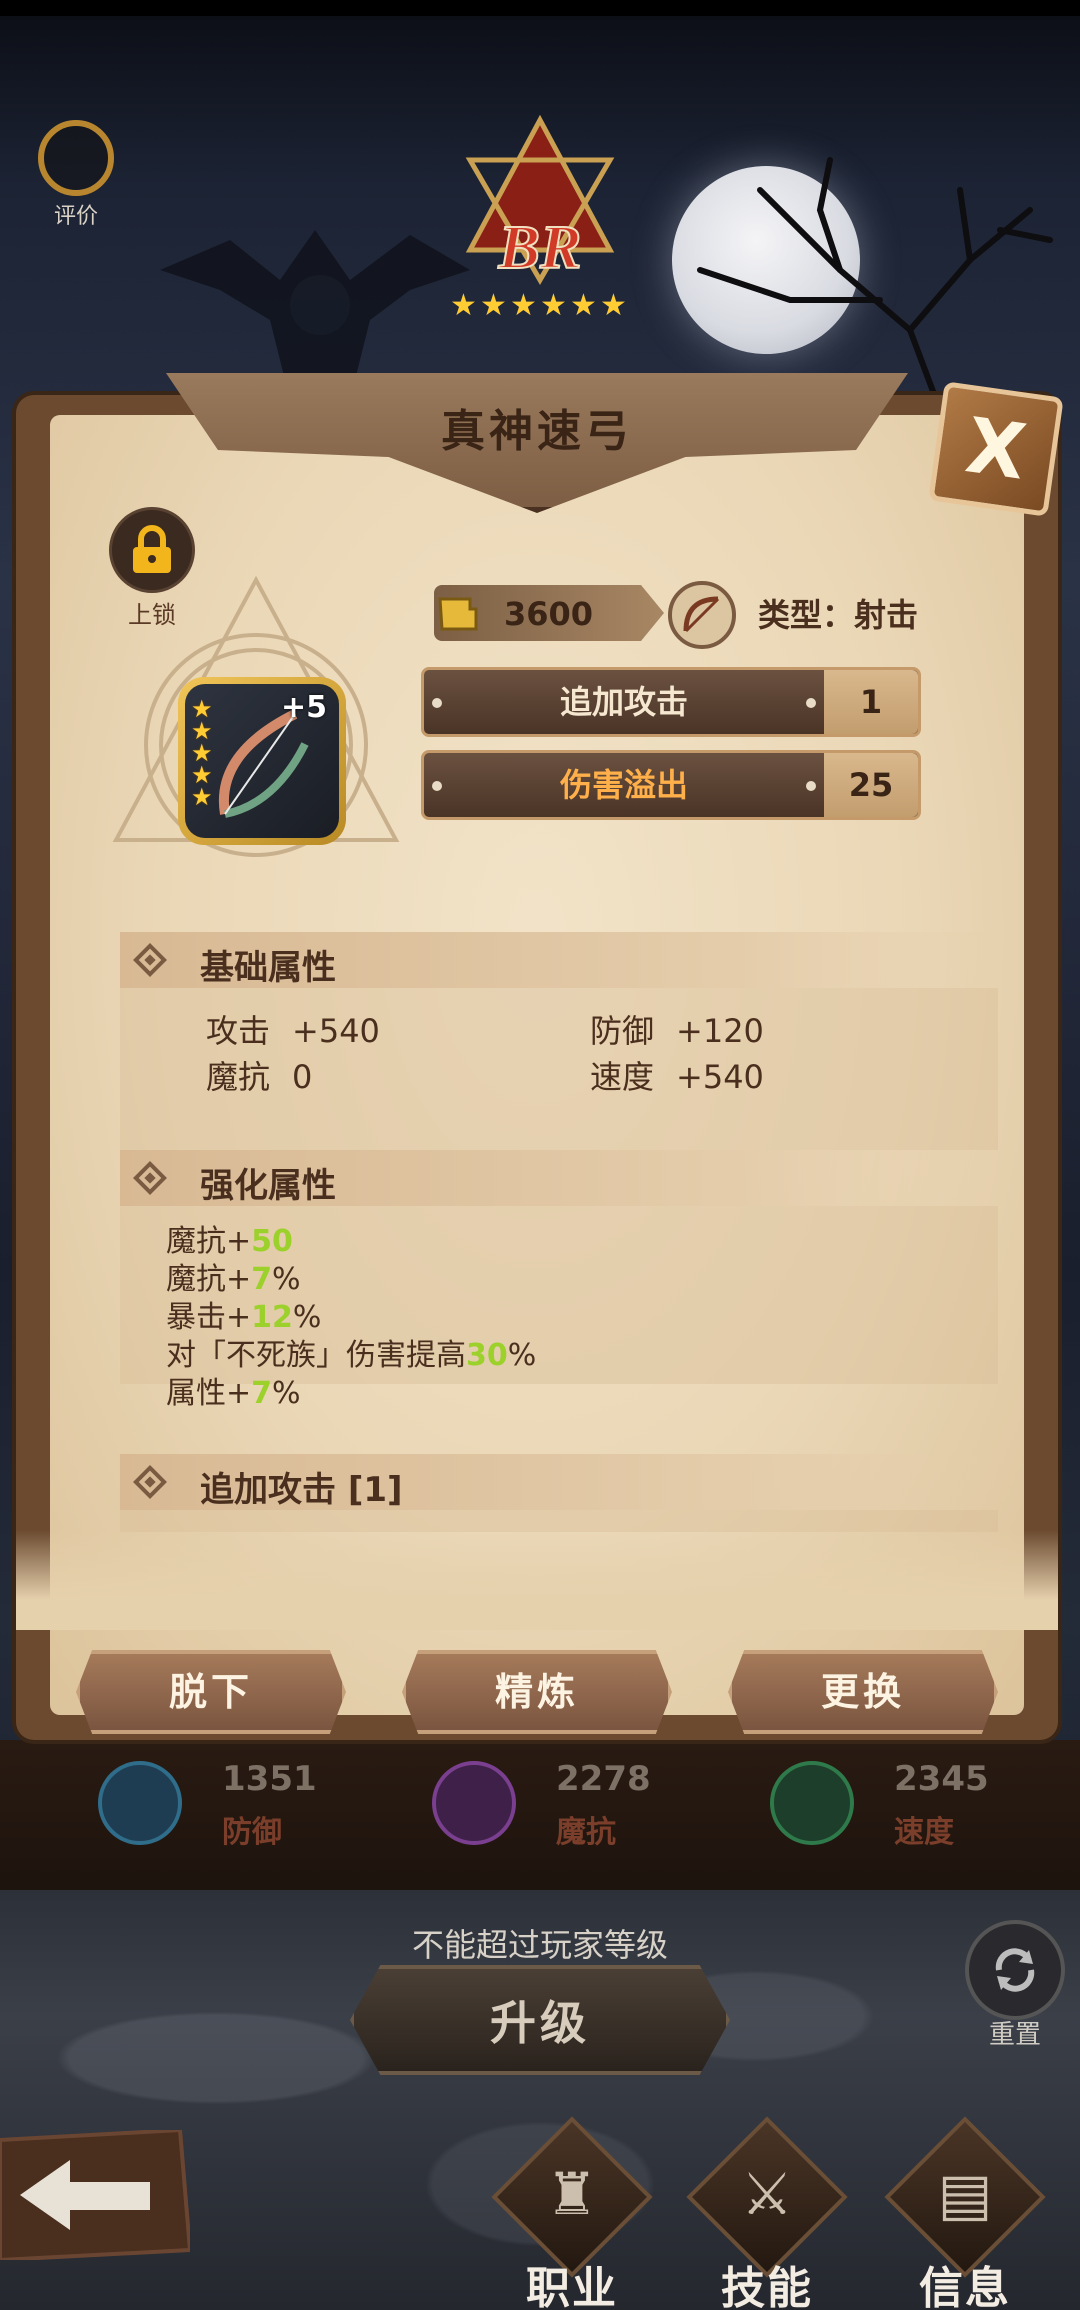 The image size is (1080, 2310). What do you see at coordinates (95, 2195) in the screenshot?
I see `back-button` at bounding box center [95, 2195].